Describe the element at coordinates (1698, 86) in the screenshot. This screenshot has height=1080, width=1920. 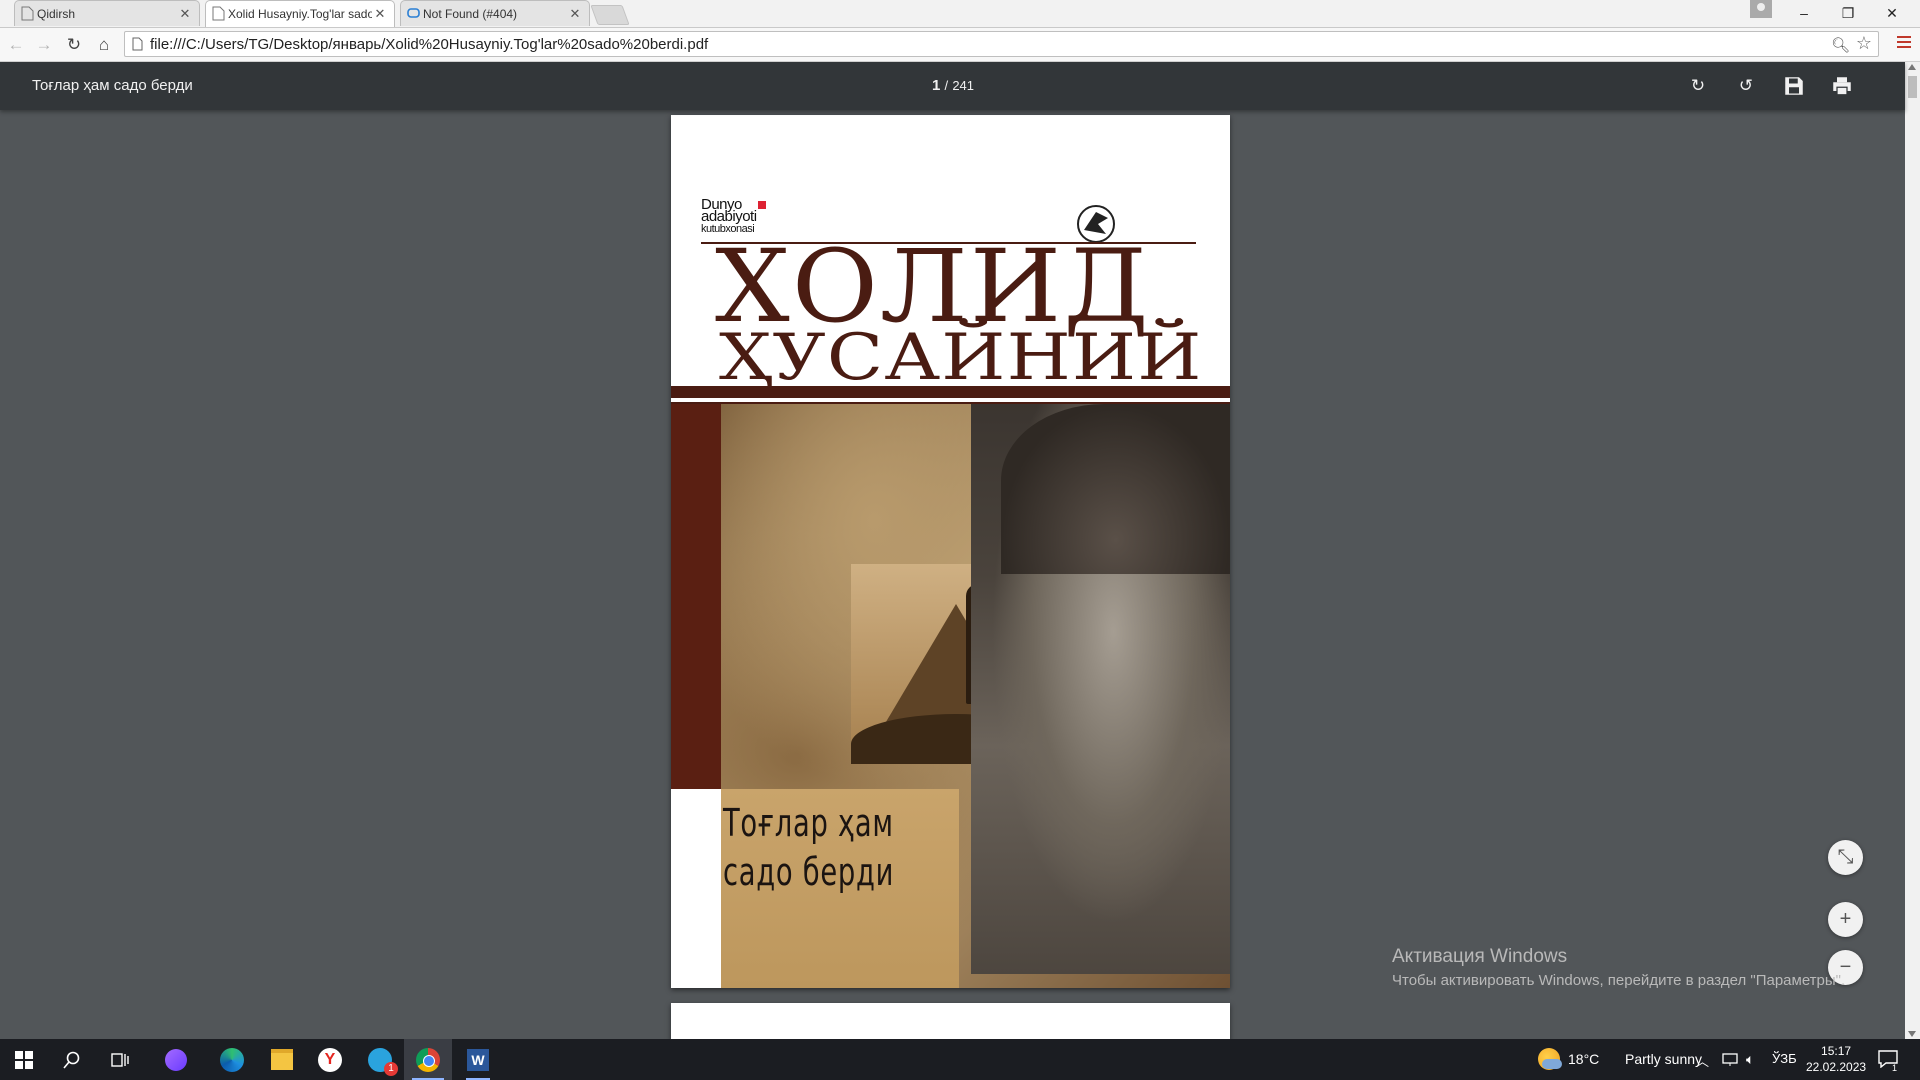
I see `rotate-clockwise-icon: ↻` at that location.